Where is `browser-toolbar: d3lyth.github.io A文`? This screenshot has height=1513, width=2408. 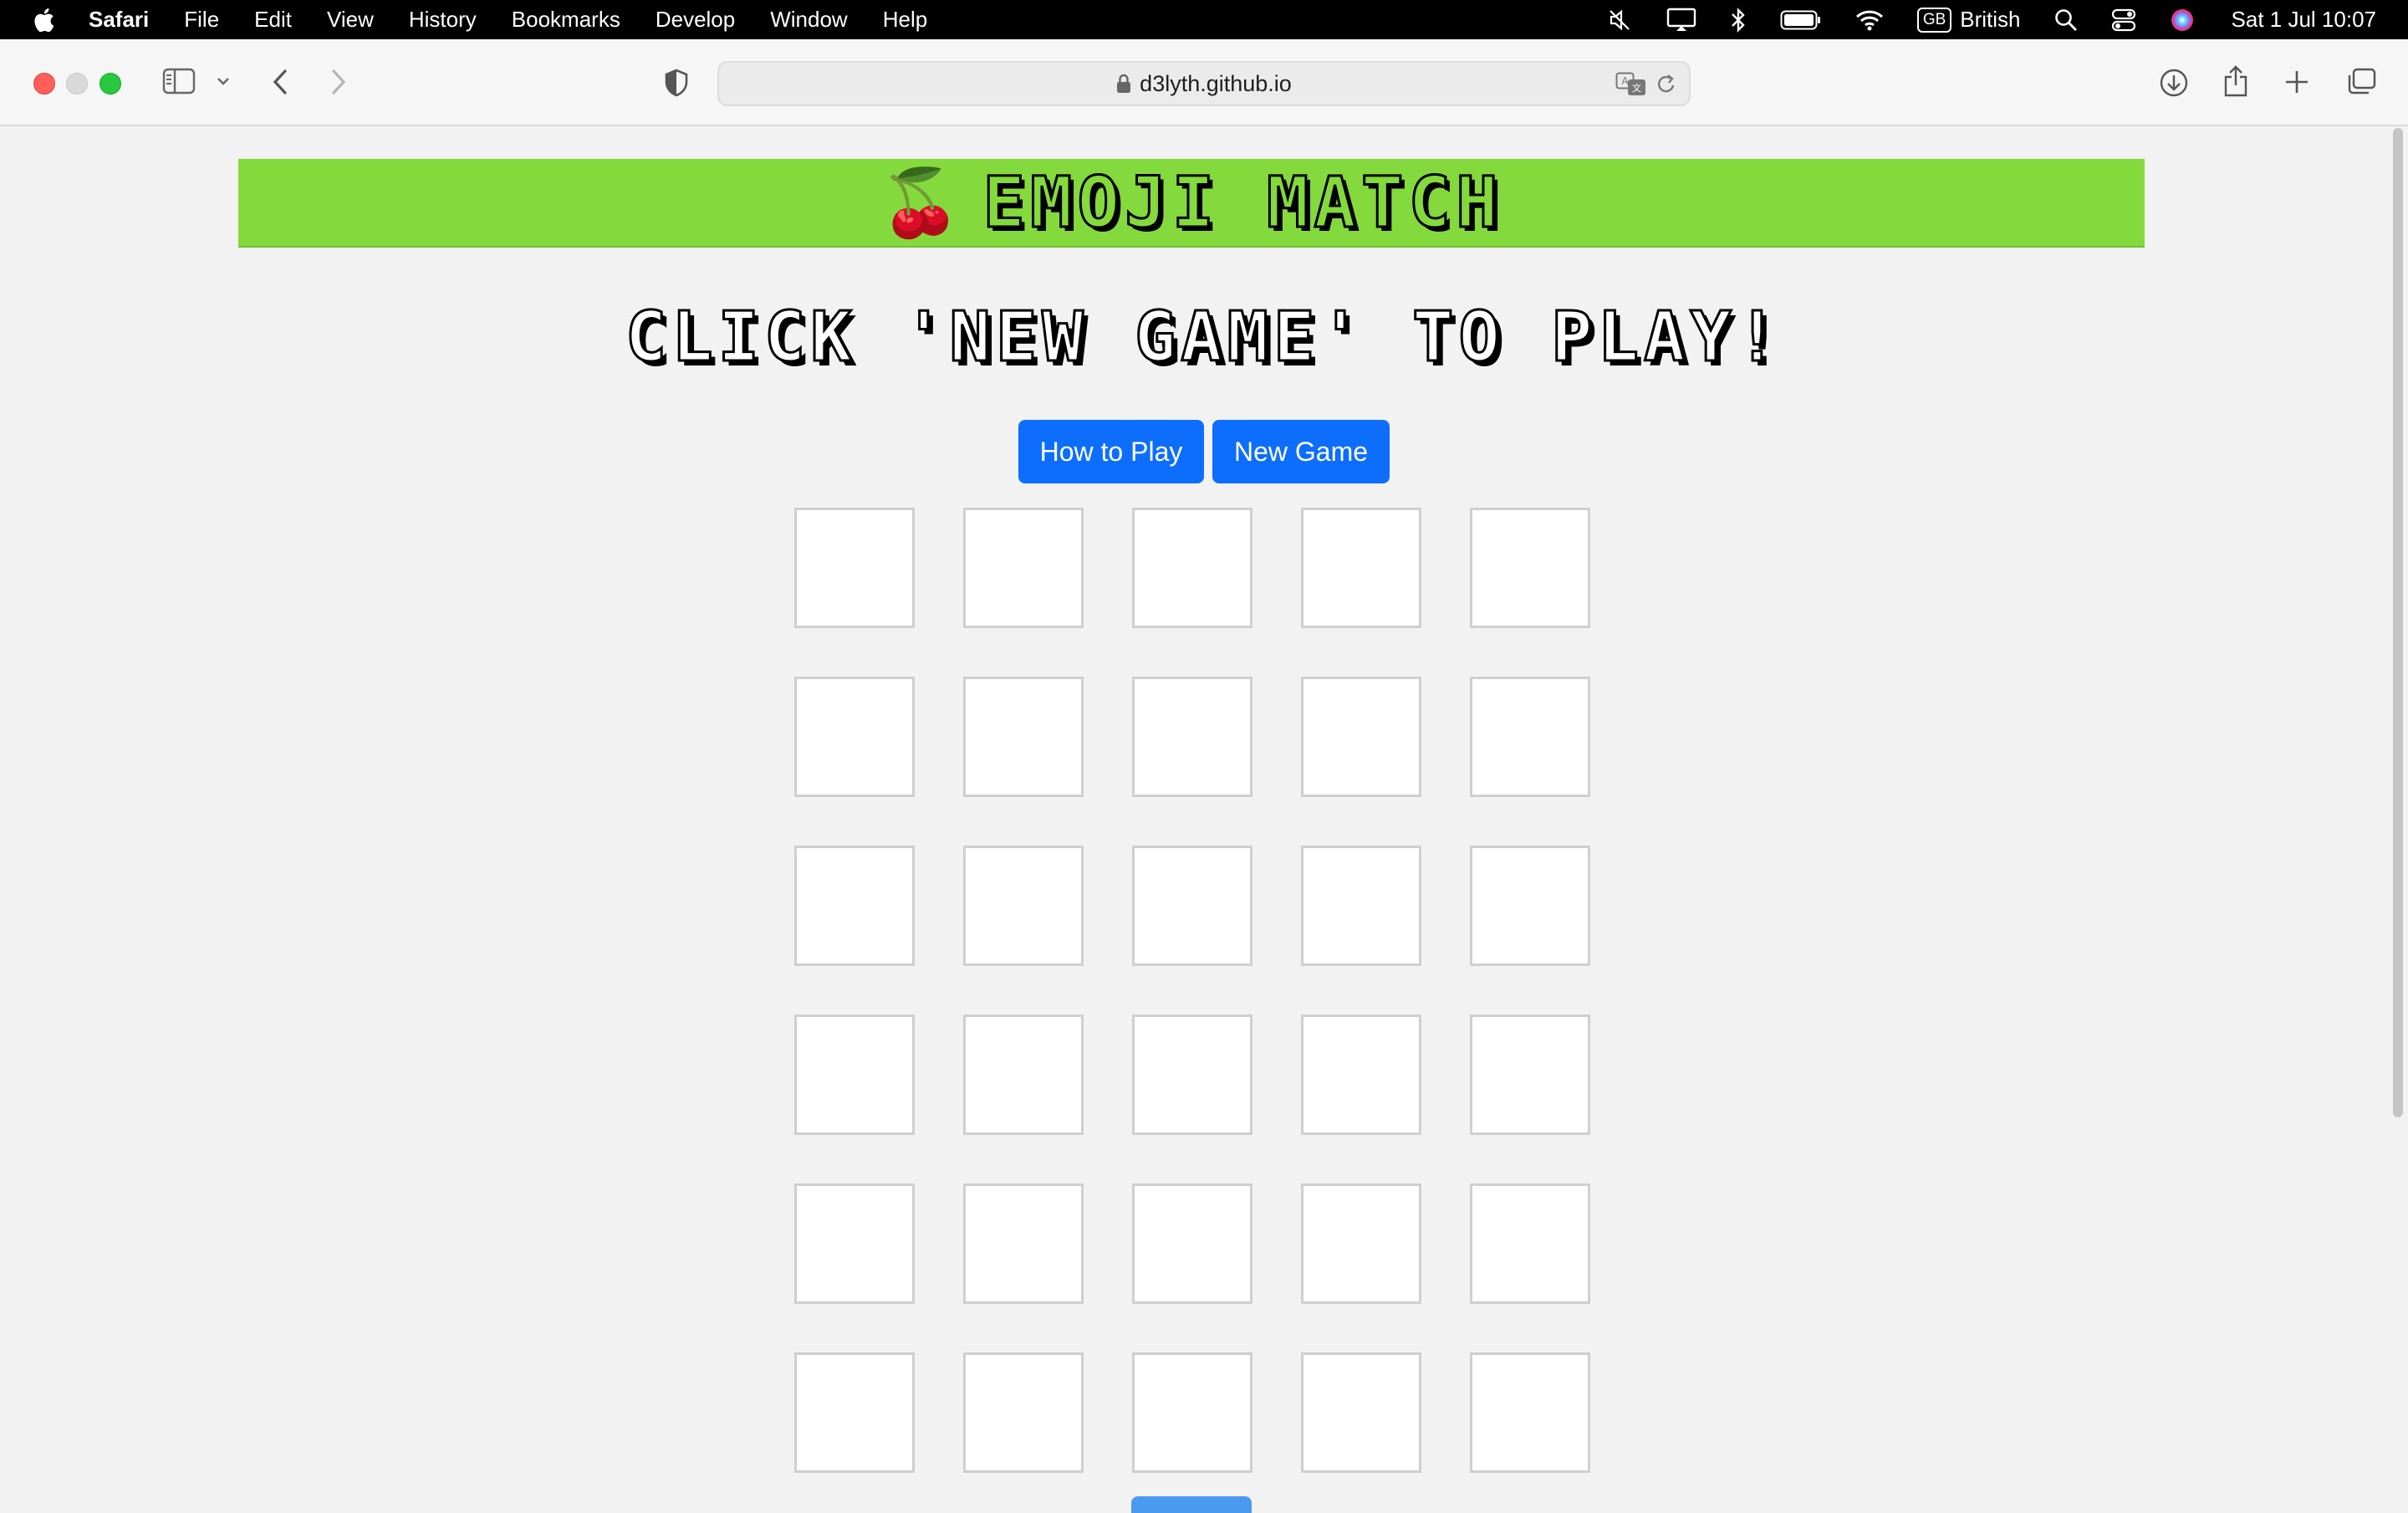 browser-toolbar: d3lyth.github.io A文 is located at coordinates (1204, 82).